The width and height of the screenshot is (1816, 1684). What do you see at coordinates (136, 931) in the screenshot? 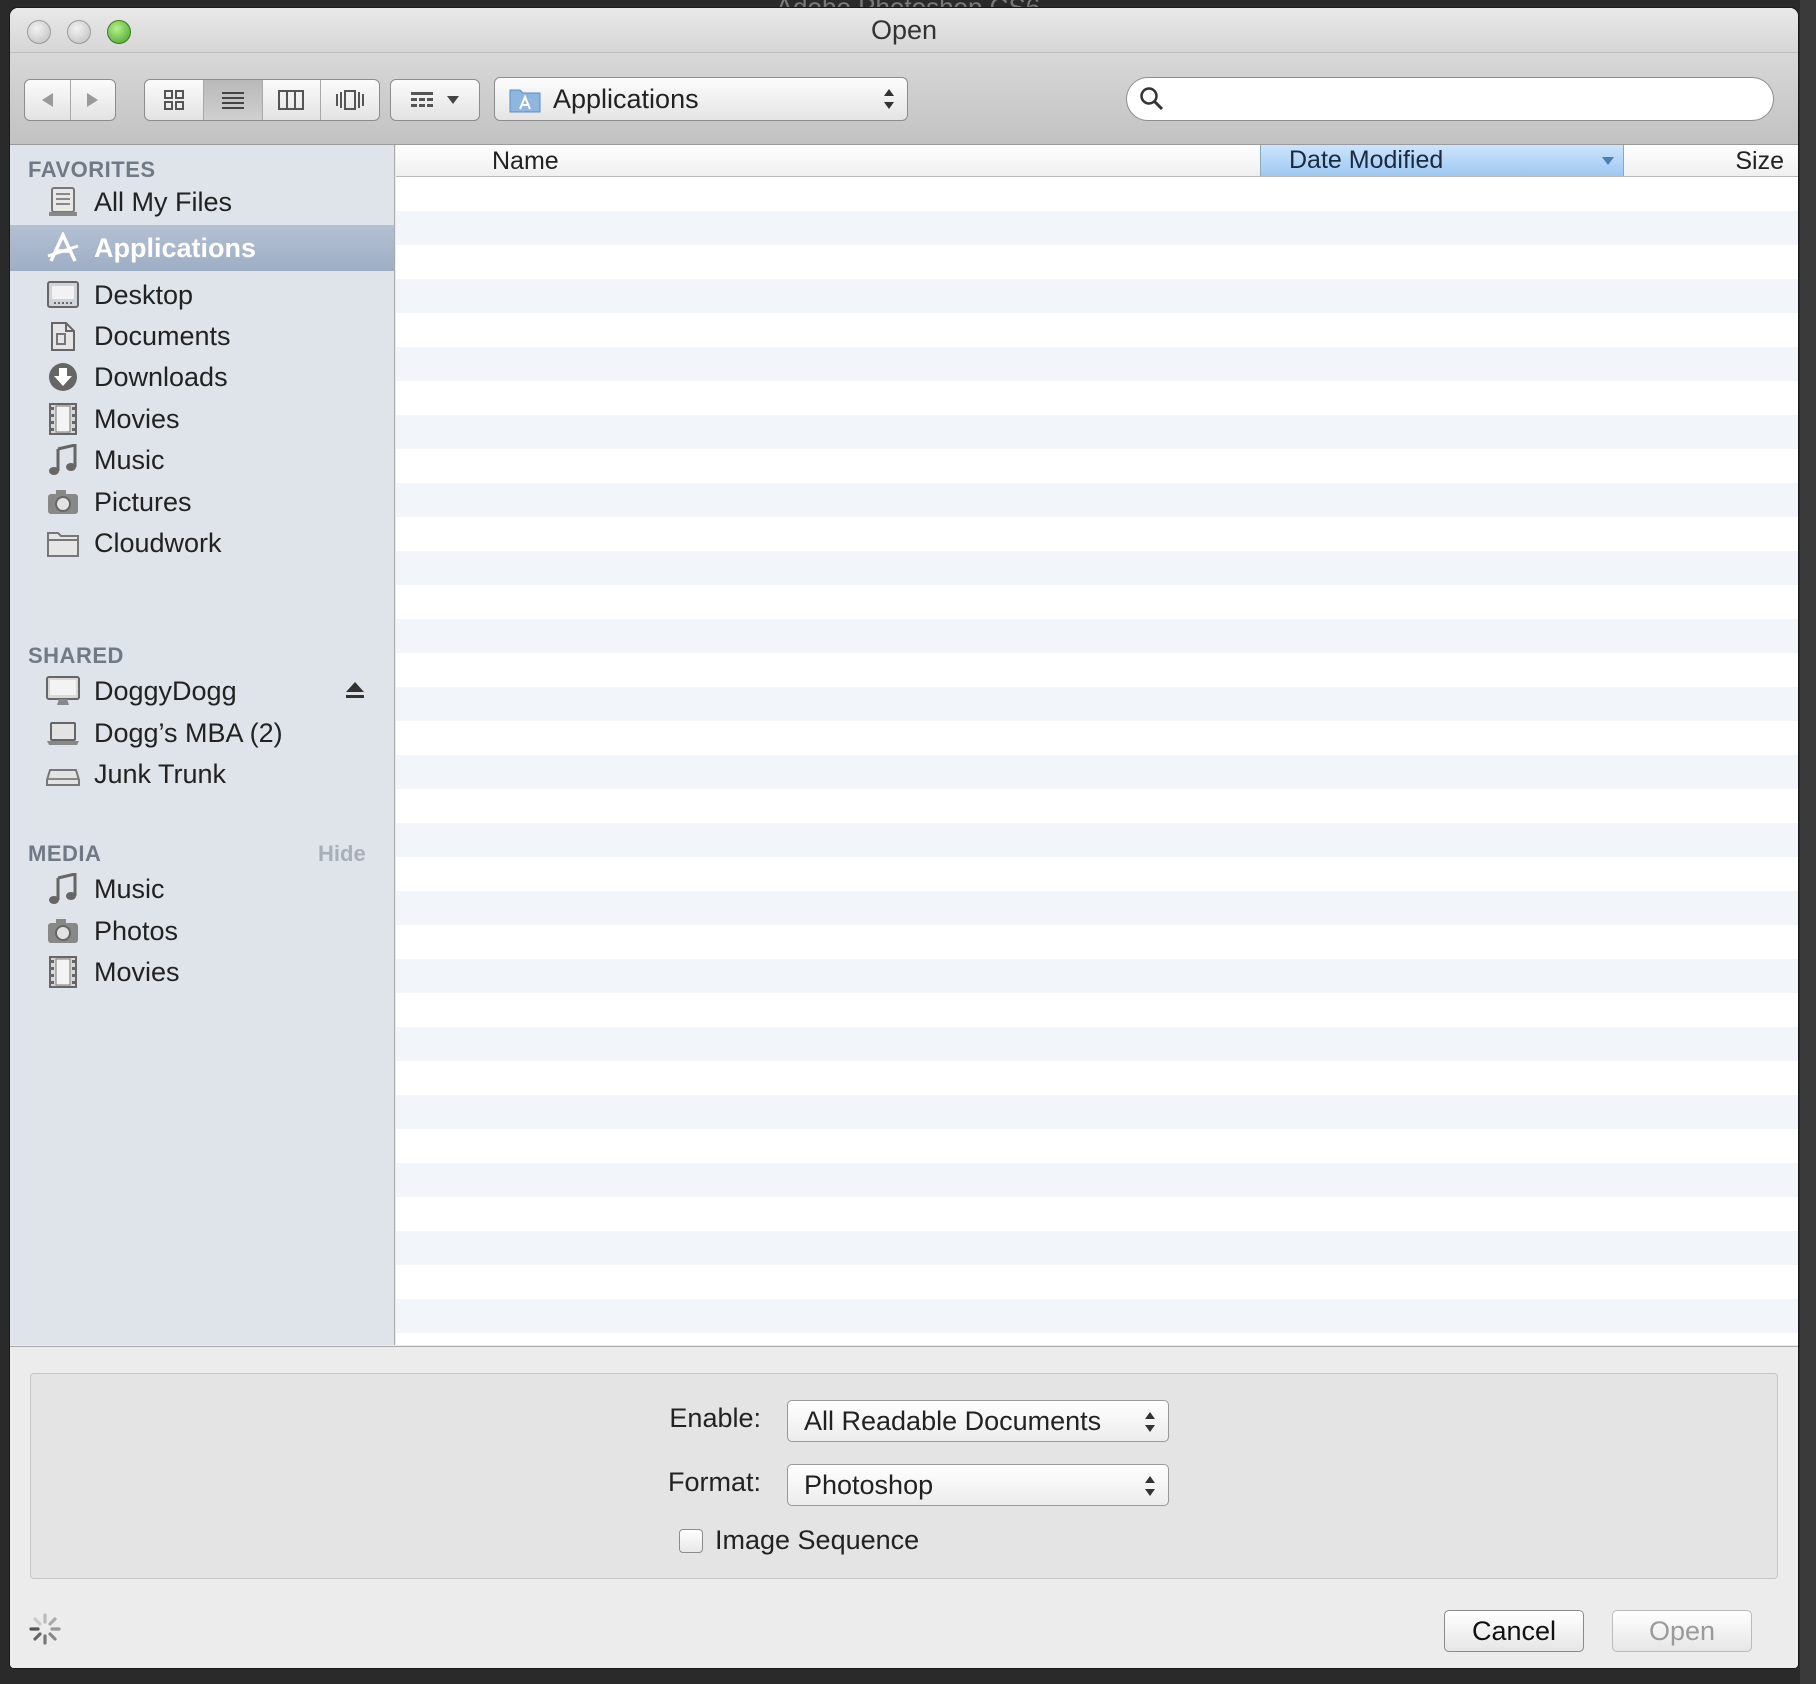
I see `sidebar-item-label: Photos` at bounding box center [136, 931].